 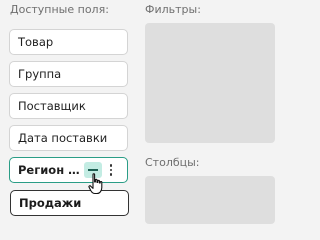 I want to click on available-fields-title: Доступные поля:, so click(x=59, y=9).